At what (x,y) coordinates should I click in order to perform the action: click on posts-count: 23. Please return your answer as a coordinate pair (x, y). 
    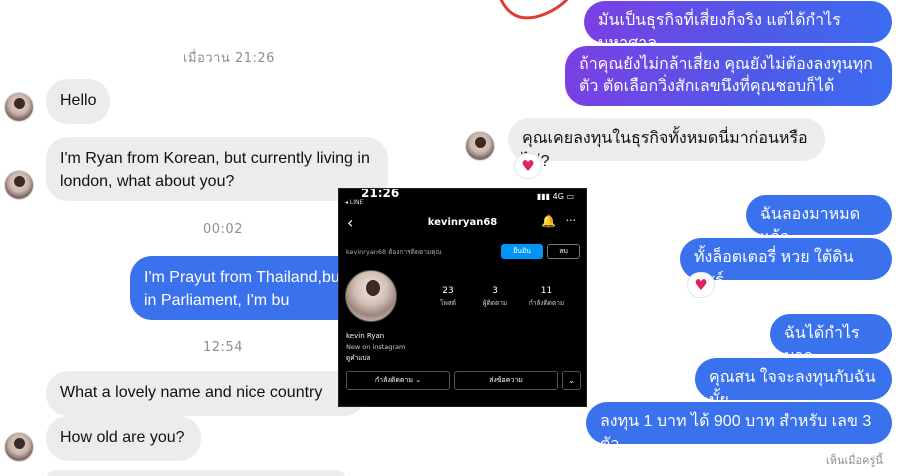
    Looking at the image, I should click on (448, 291).